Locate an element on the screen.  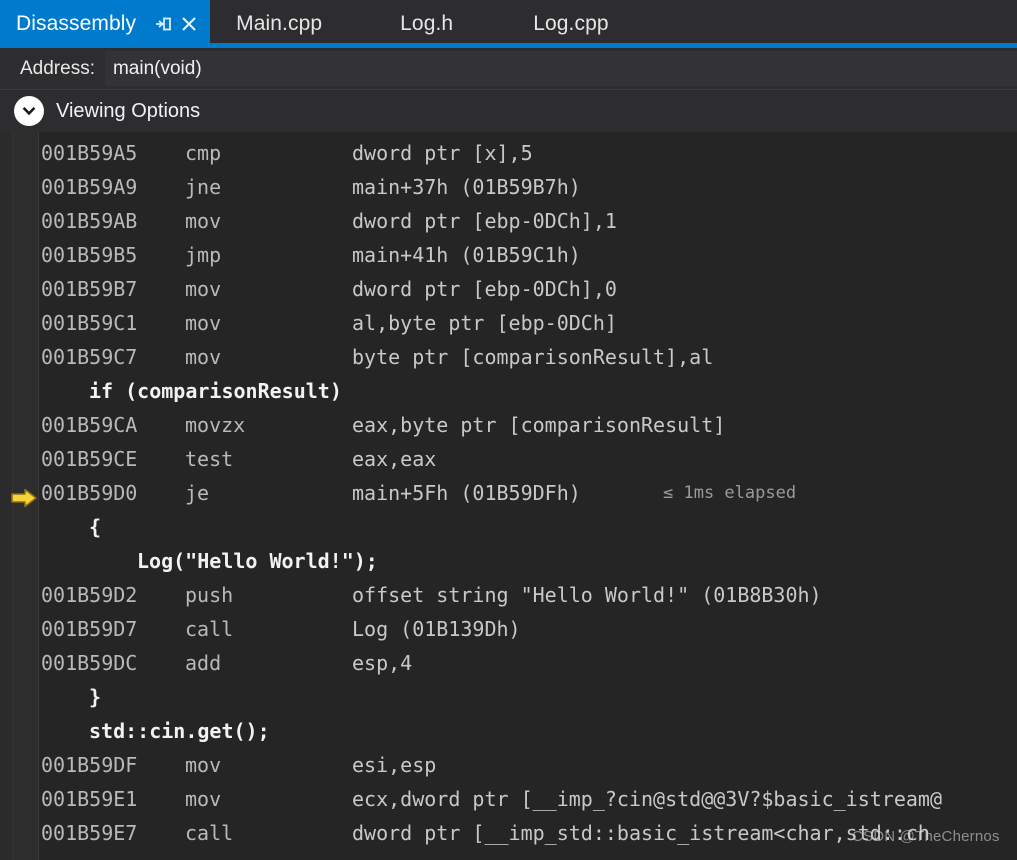
instruction-line: 001B59CE test eax,eax is located at coordinates (508, 459).